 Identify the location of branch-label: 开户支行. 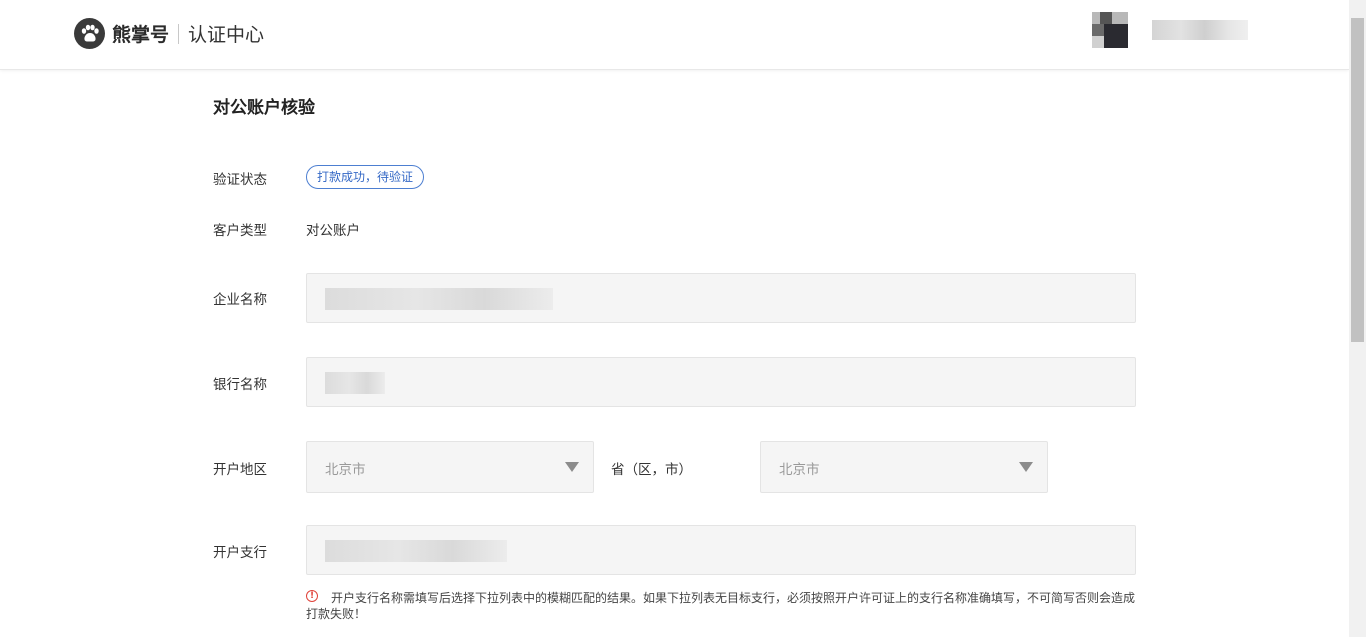
(240, 553).